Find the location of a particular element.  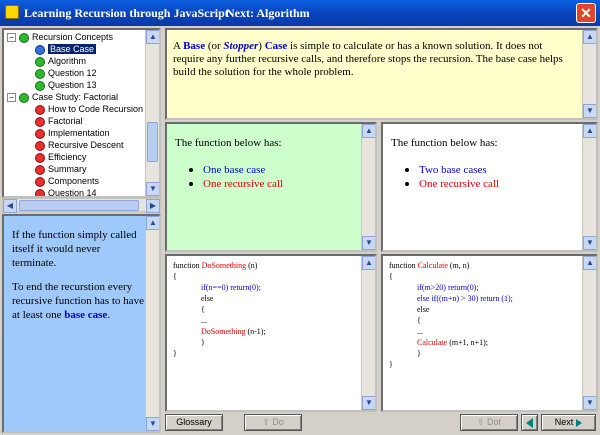

right-code-scrollbar: ▲ ▼ is located at coordinates (589, 333).